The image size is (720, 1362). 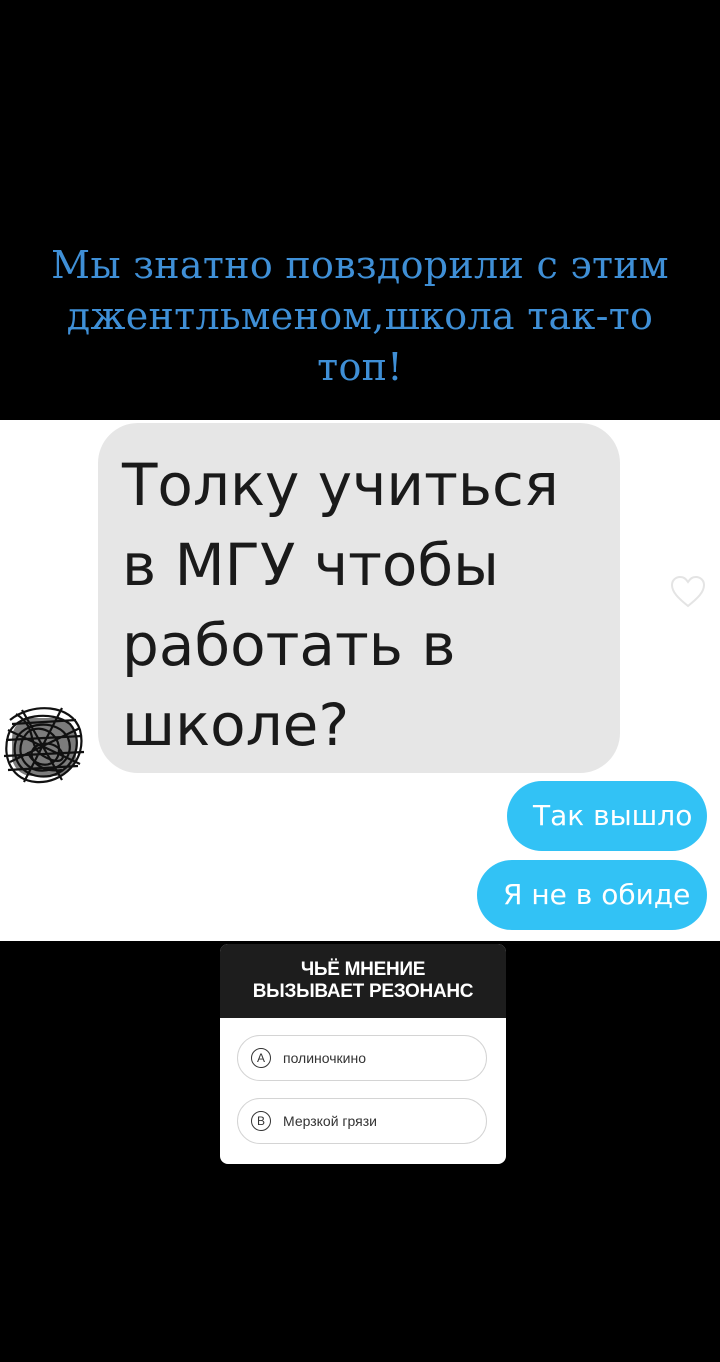 What do you see at coordinates (360, 367) in the screenshot?
I see `caption-line: топ!` at bounding box center [360, 367].